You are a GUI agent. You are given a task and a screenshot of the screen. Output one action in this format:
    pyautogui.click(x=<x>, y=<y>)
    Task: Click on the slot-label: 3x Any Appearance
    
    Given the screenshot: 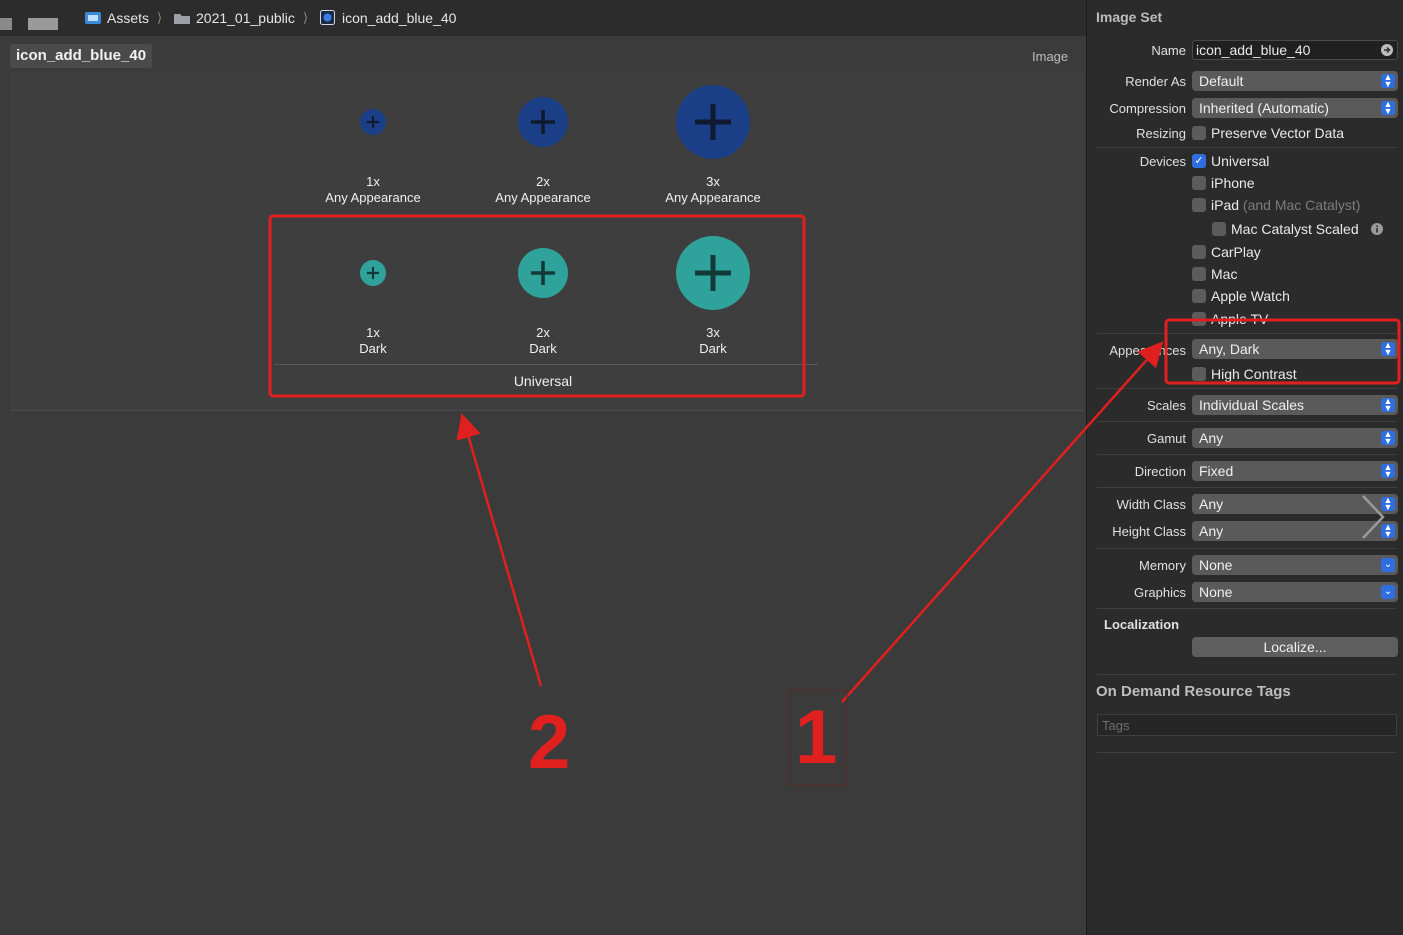 What is the action you would take?
    pyautogui.click(x=713, y=189)
    